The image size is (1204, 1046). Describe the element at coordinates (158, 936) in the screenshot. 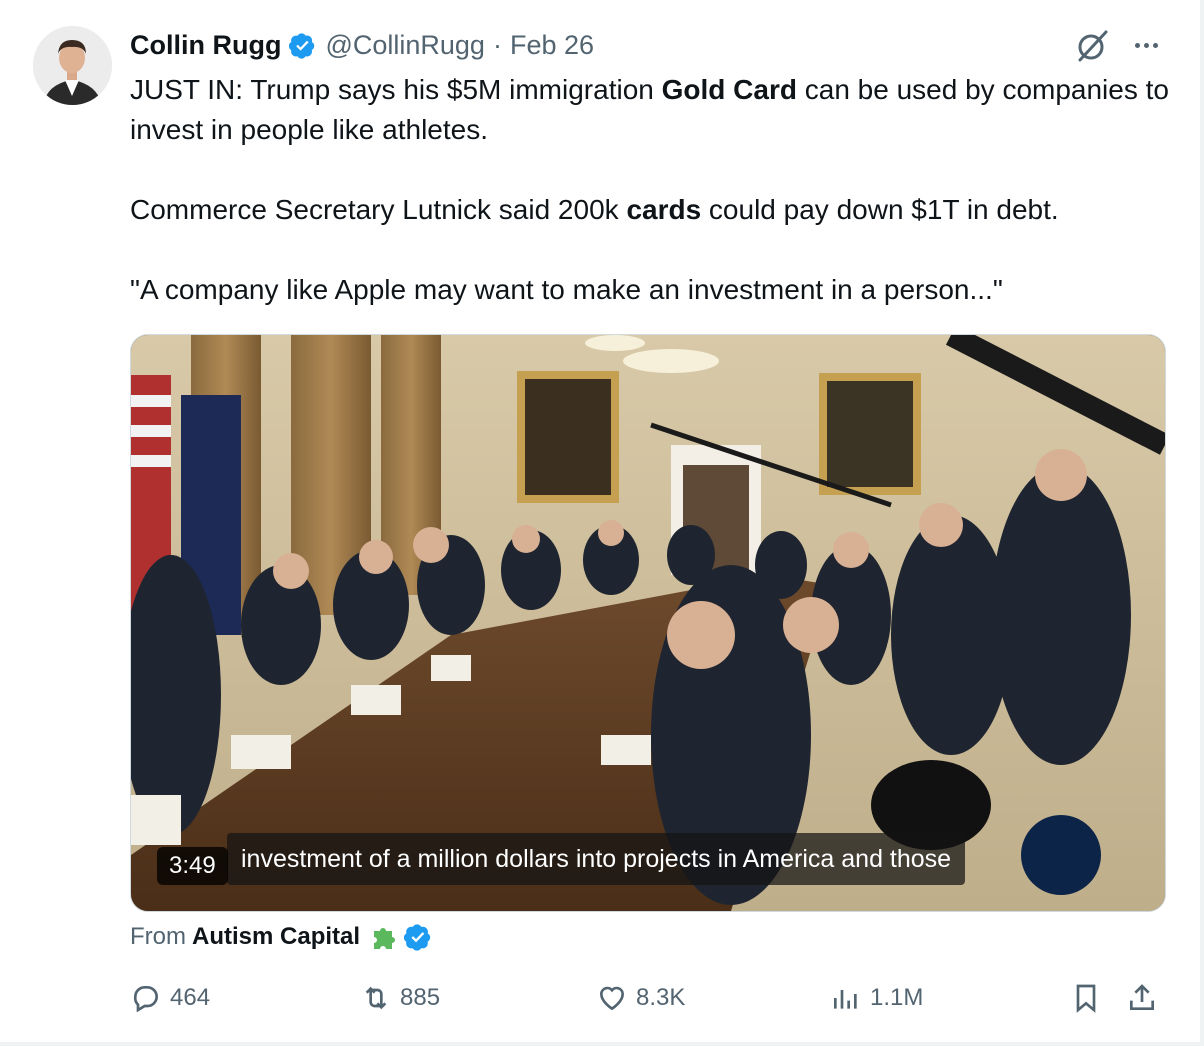

I see `from-label: From` at that location.